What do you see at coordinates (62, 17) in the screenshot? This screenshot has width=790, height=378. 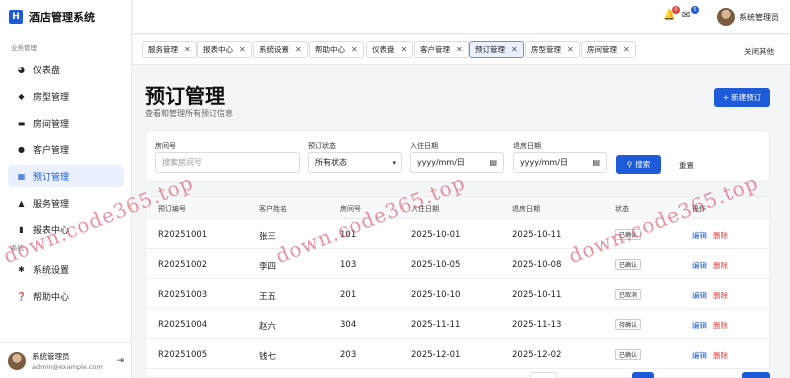 I see `app-title: 酒店管理系统` at bounding box center [62, 17].